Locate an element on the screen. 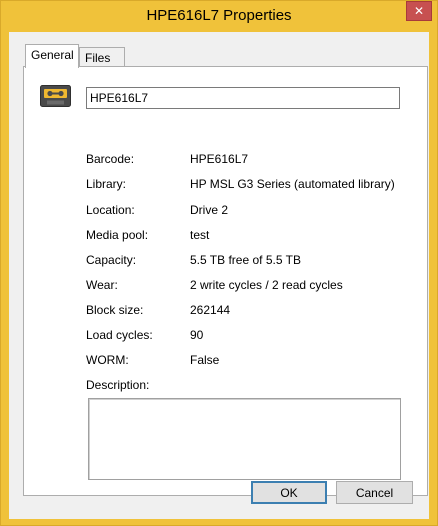  property-row-capacity: Capacity: 5.5 TB free of 5.5 TB is located at coordinates (251, 261).